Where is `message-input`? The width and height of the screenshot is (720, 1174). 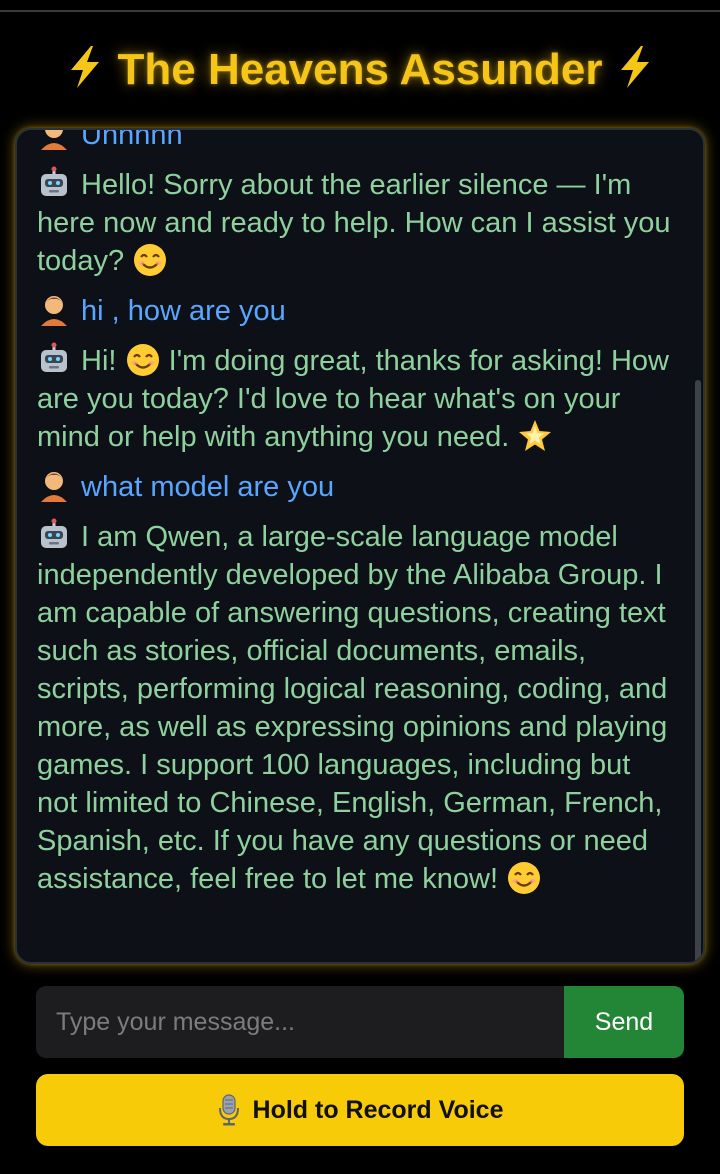 message-input is located at coordinates (300, 1022).